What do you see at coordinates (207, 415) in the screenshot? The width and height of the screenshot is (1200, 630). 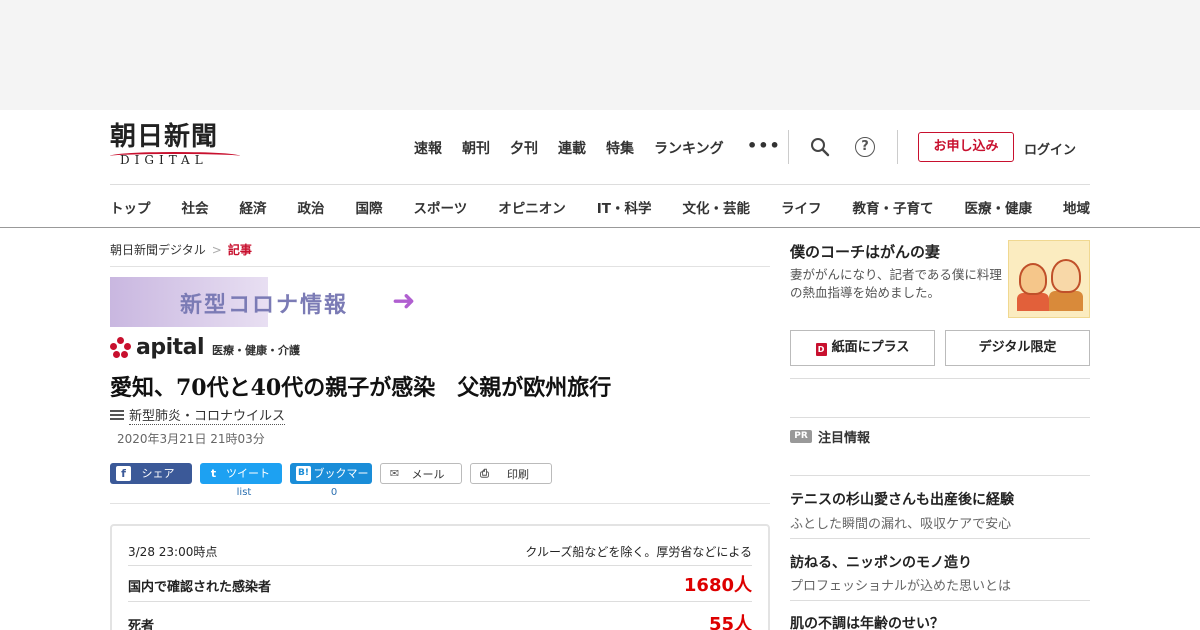 I see `topic-label: 新型肺炎・コロナウイルス` at bounding box center [207, 415].